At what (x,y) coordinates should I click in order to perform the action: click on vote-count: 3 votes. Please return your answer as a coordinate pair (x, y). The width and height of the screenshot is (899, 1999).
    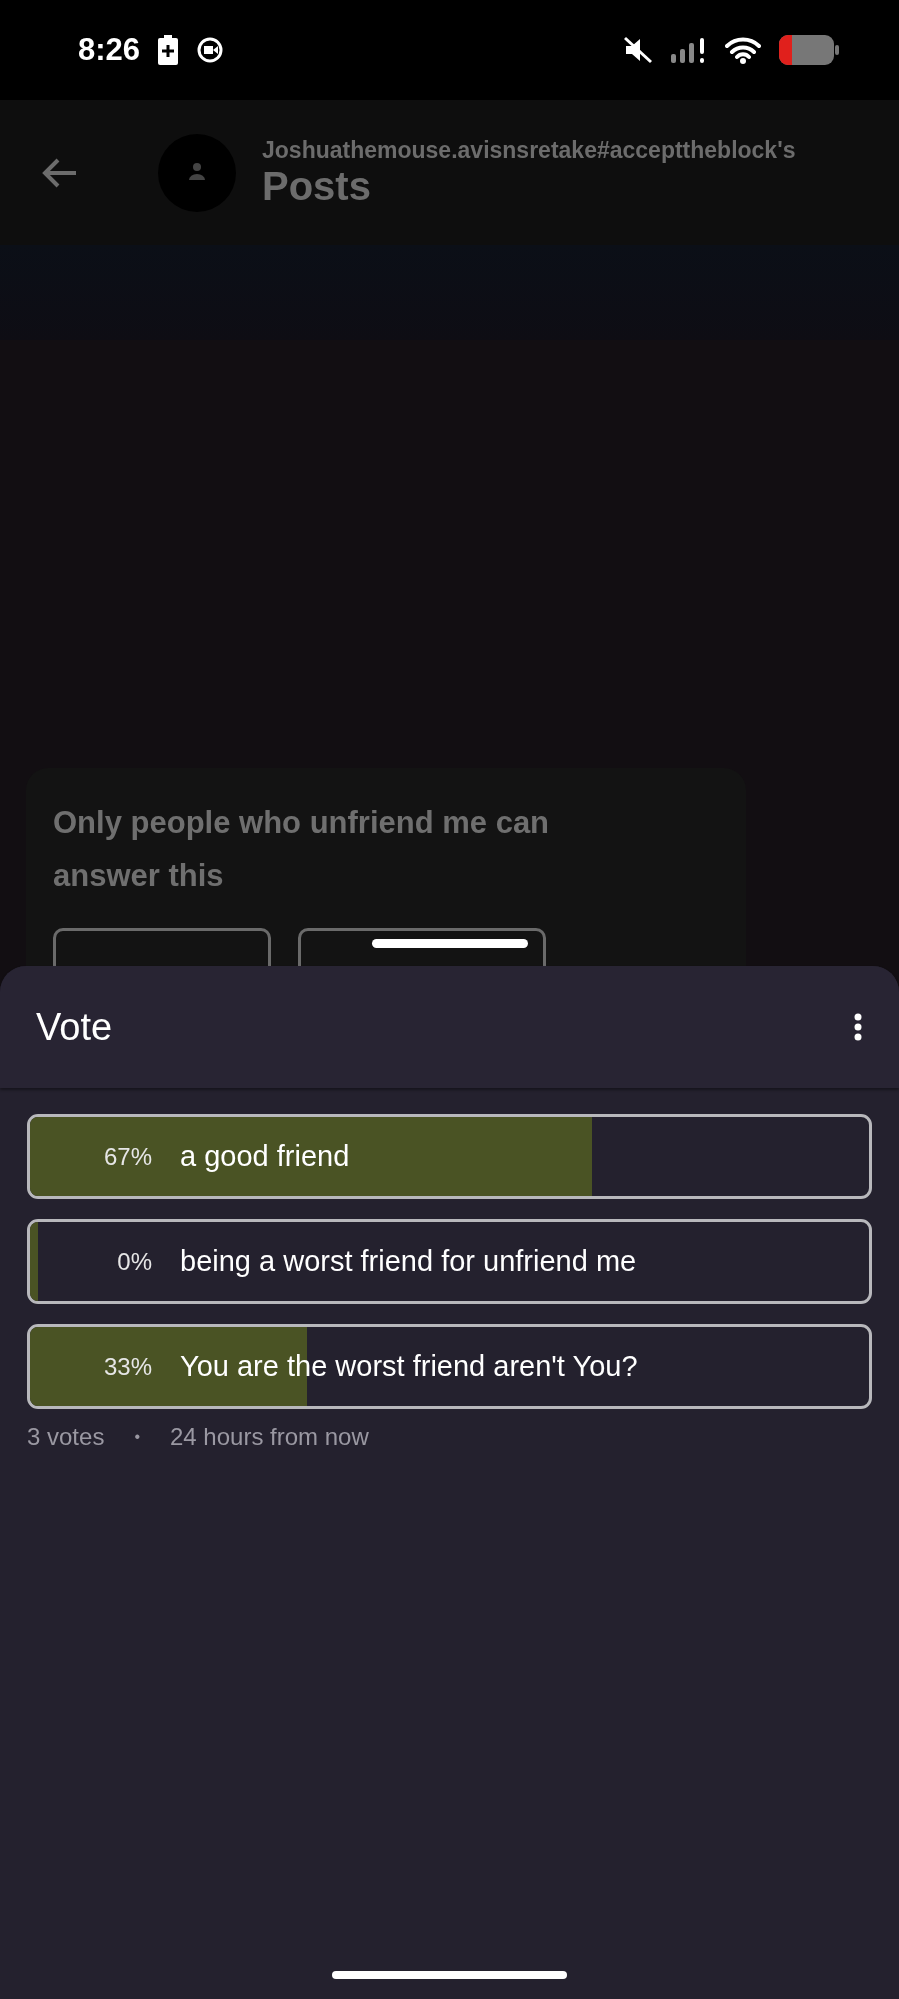
    Looking at the image, I should click on (66, 1437).